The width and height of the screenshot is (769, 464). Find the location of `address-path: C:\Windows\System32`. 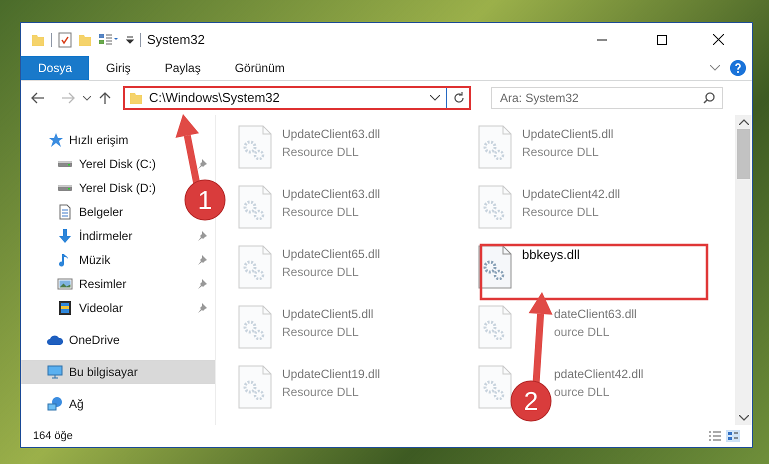

address-path: C:\Windows\System32 is located at coordinates (215, 98).